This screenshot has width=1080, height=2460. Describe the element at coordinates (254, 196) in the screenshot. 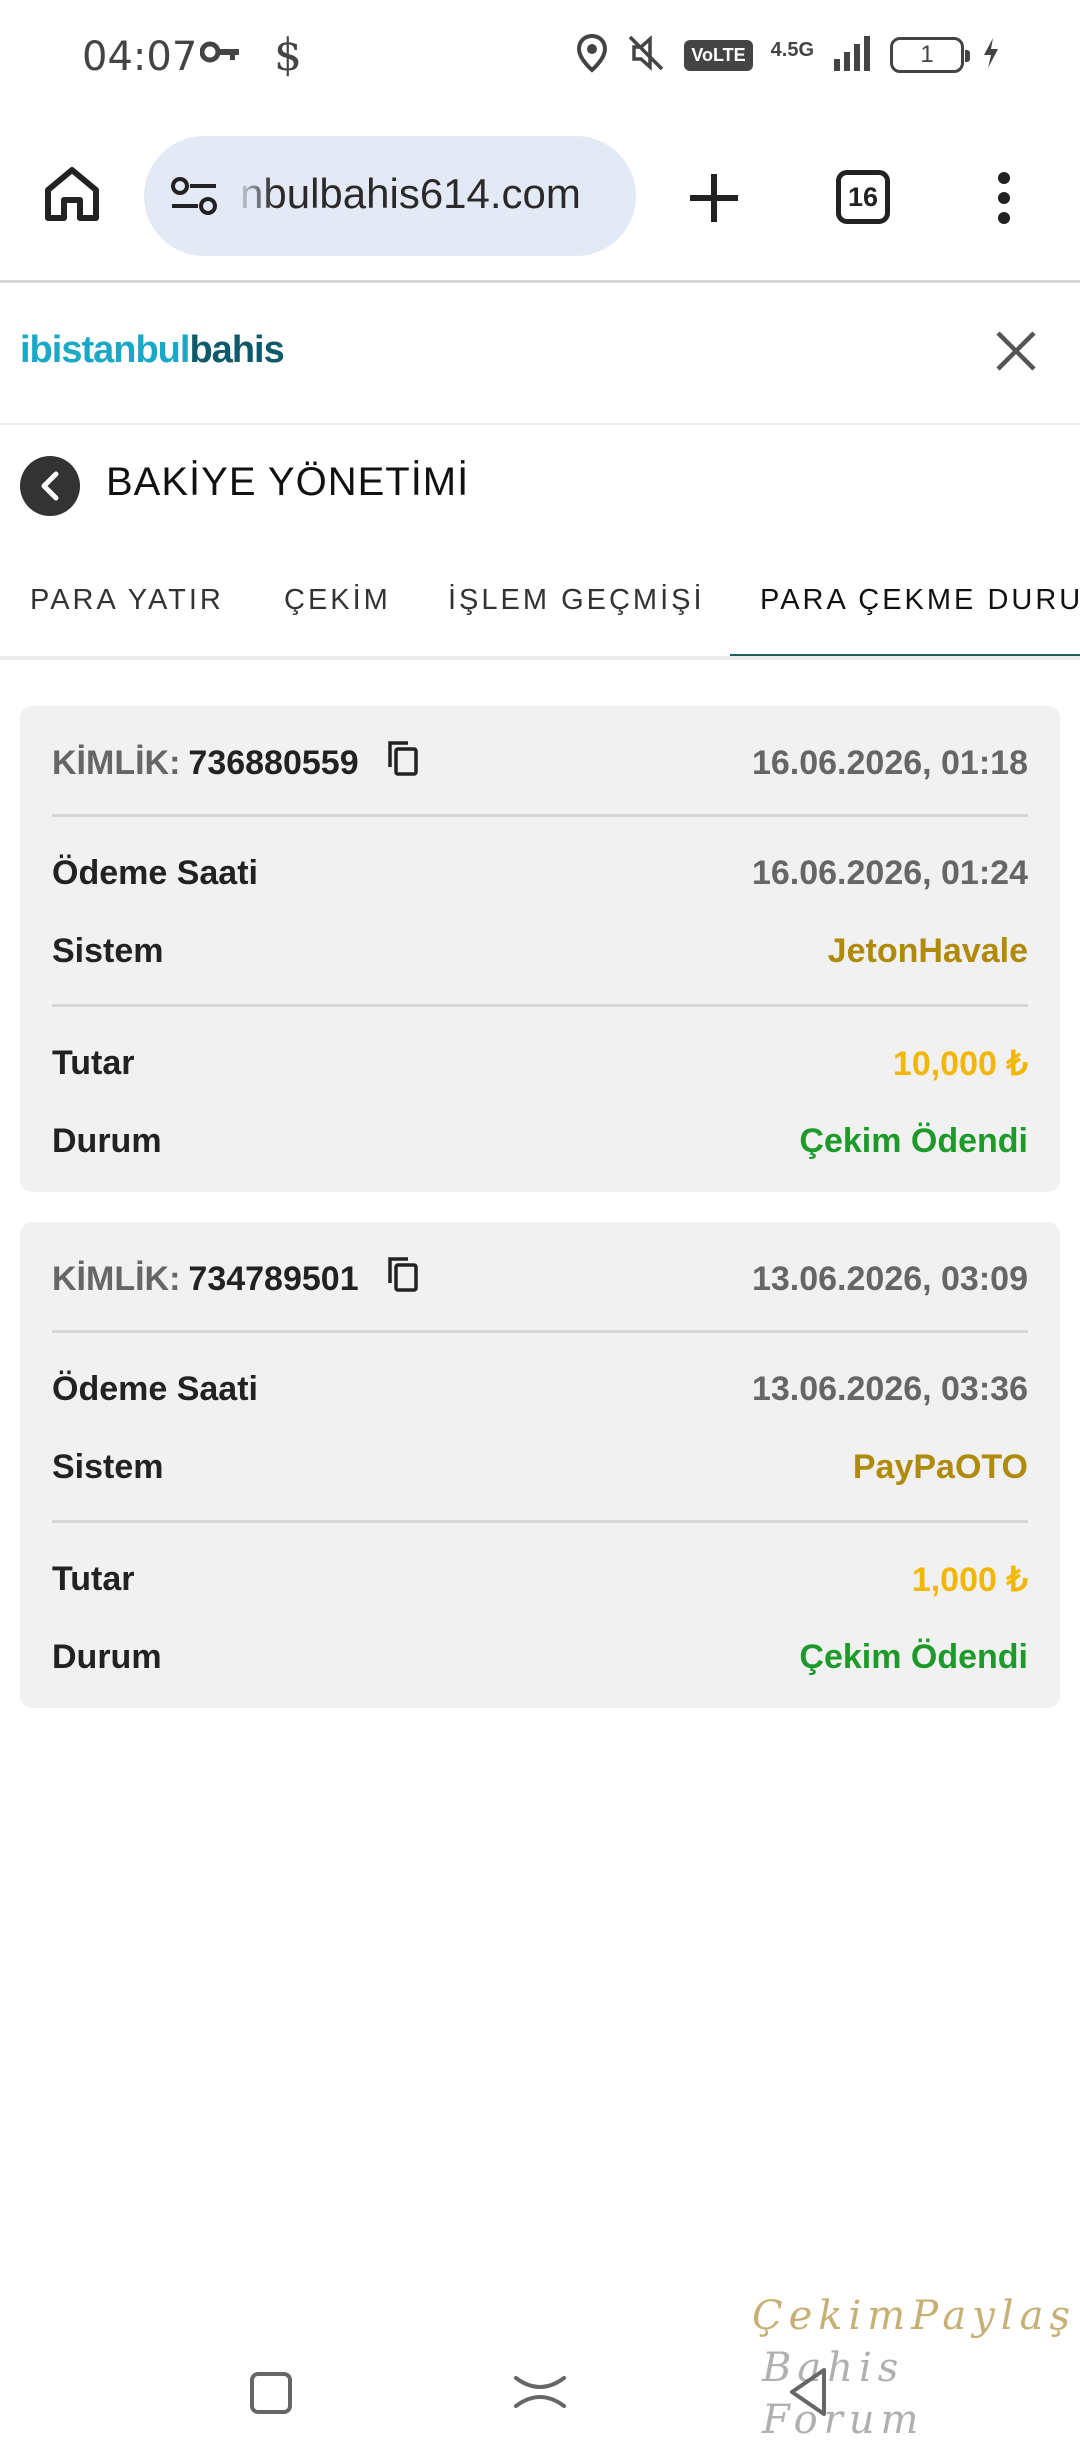

I see `url-fade` at that location.